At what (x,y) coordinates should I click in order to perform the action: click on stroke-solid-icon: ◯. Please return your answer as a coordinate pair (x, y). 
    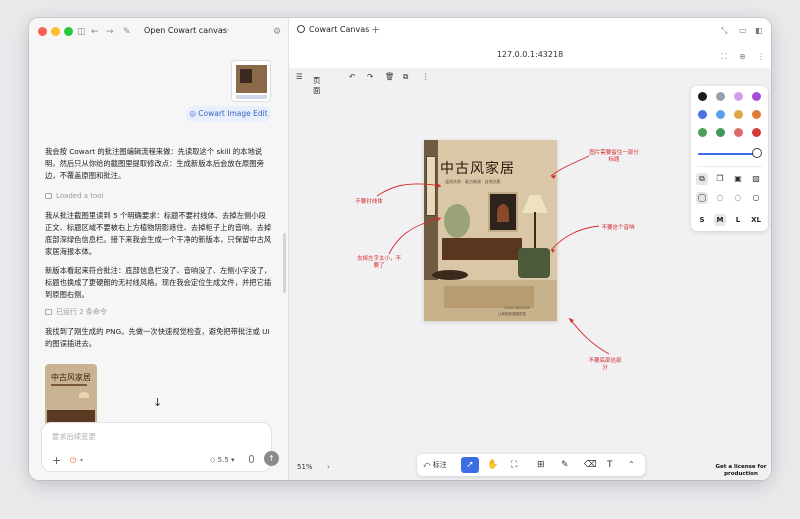
    Looking at the image, I should click on (702, 198).